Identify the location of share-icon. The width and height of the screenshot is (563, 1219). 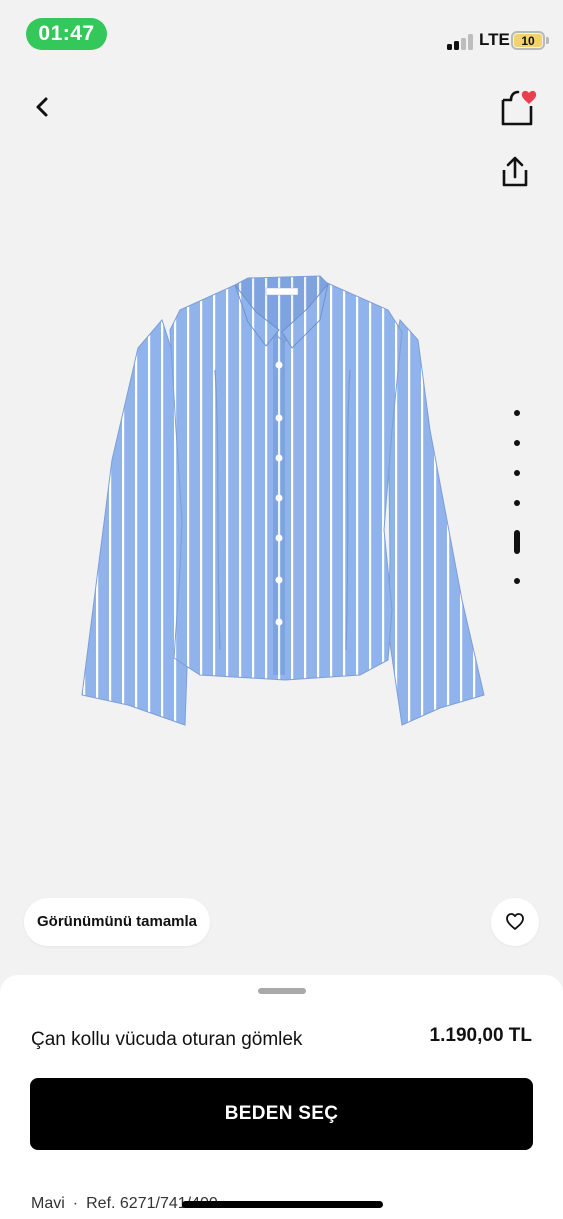
(515, 171).